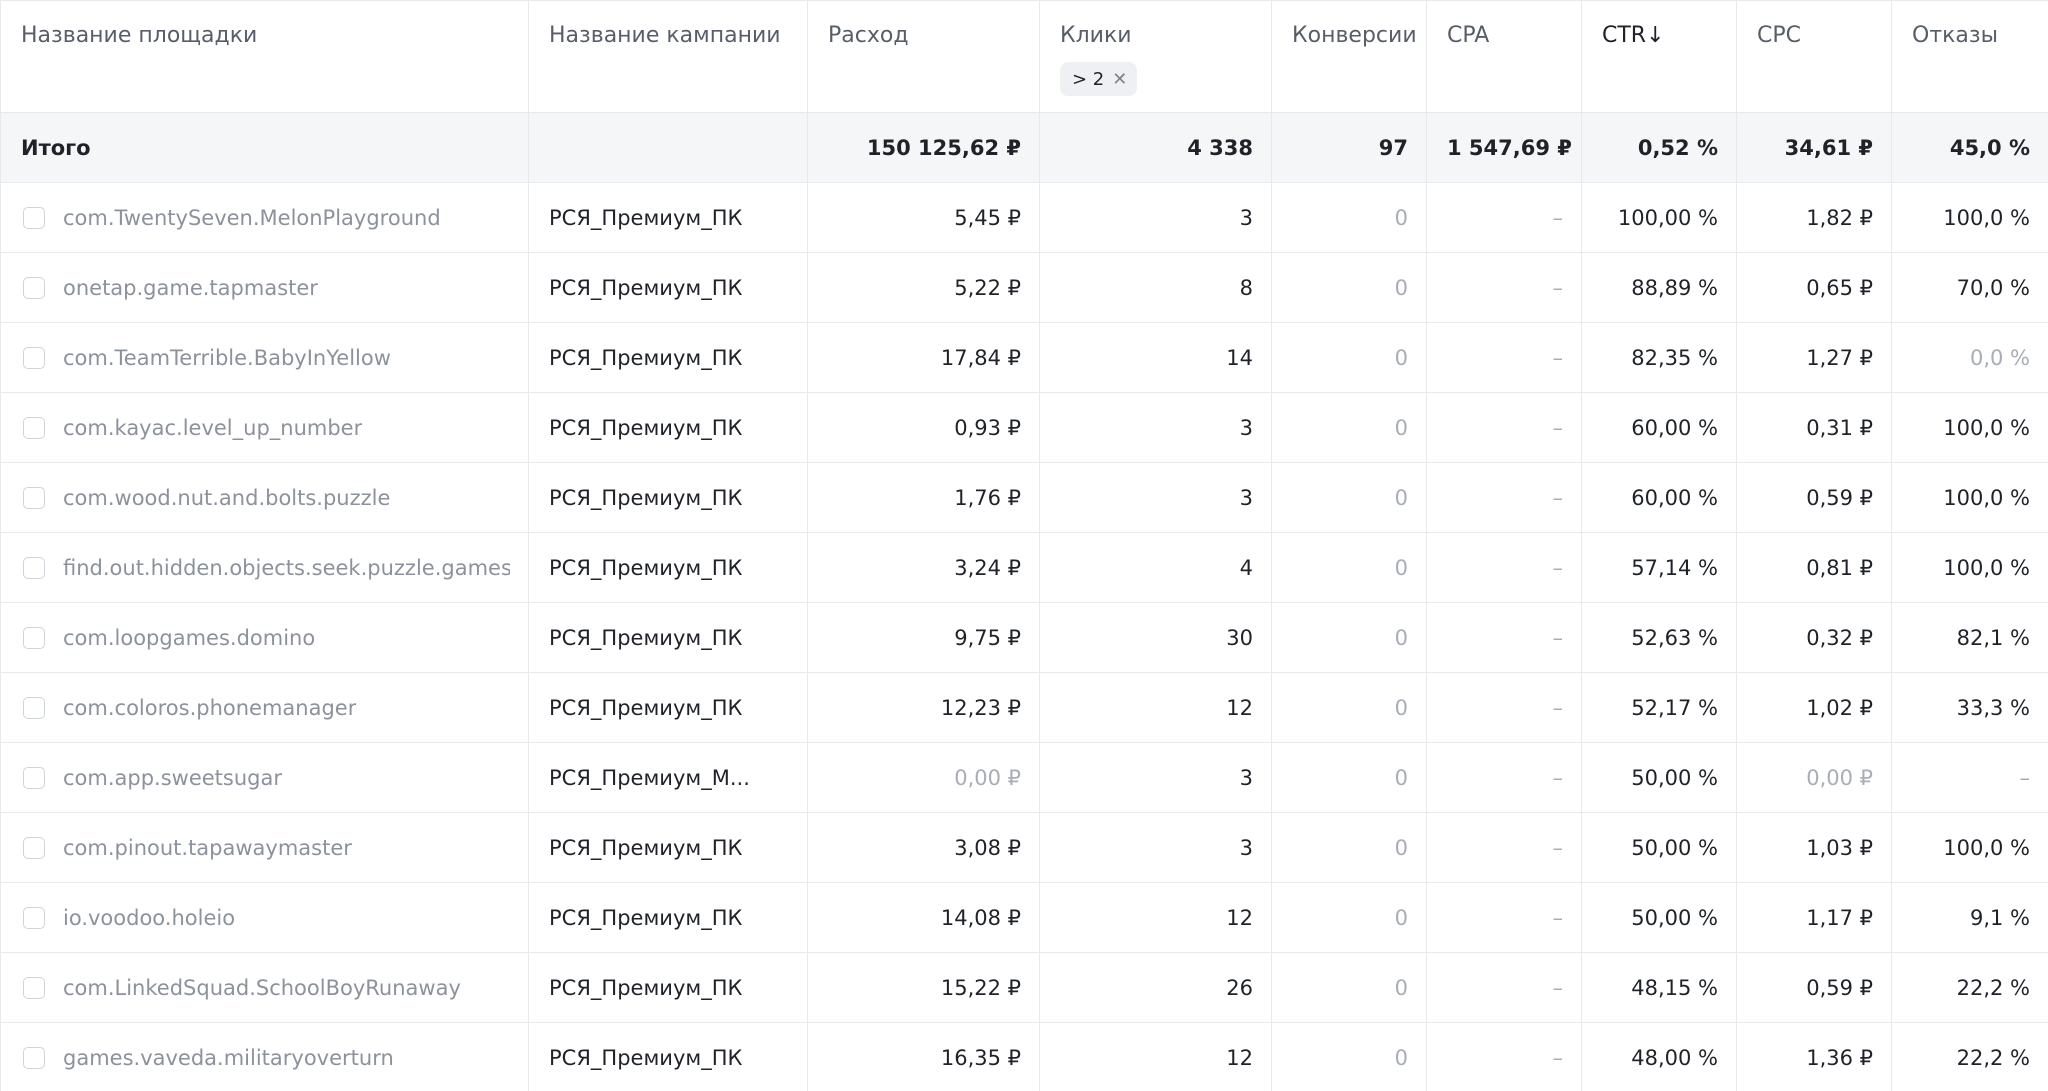 The height and width of the screenshot is (1091, 2048). I want to click on cost-cell: 12,23 ₽, so click(923, 707).